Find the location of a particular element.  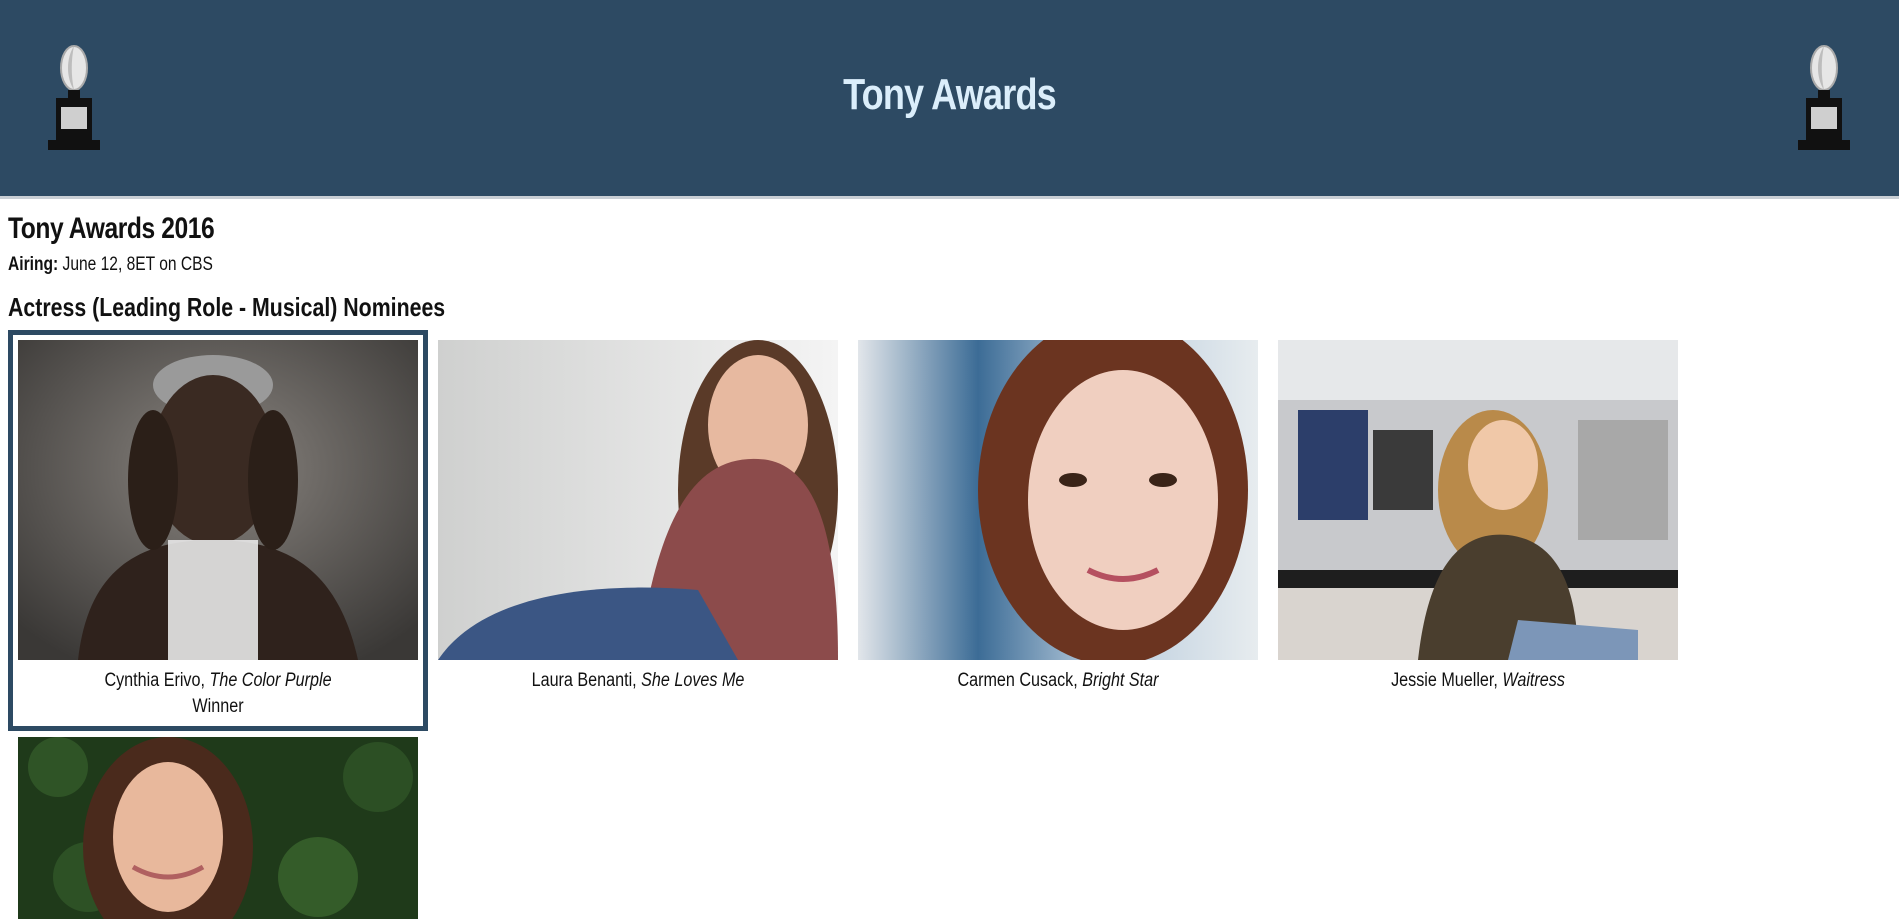

nominee-show: She Loves Me is located at coordinates (693, 680).